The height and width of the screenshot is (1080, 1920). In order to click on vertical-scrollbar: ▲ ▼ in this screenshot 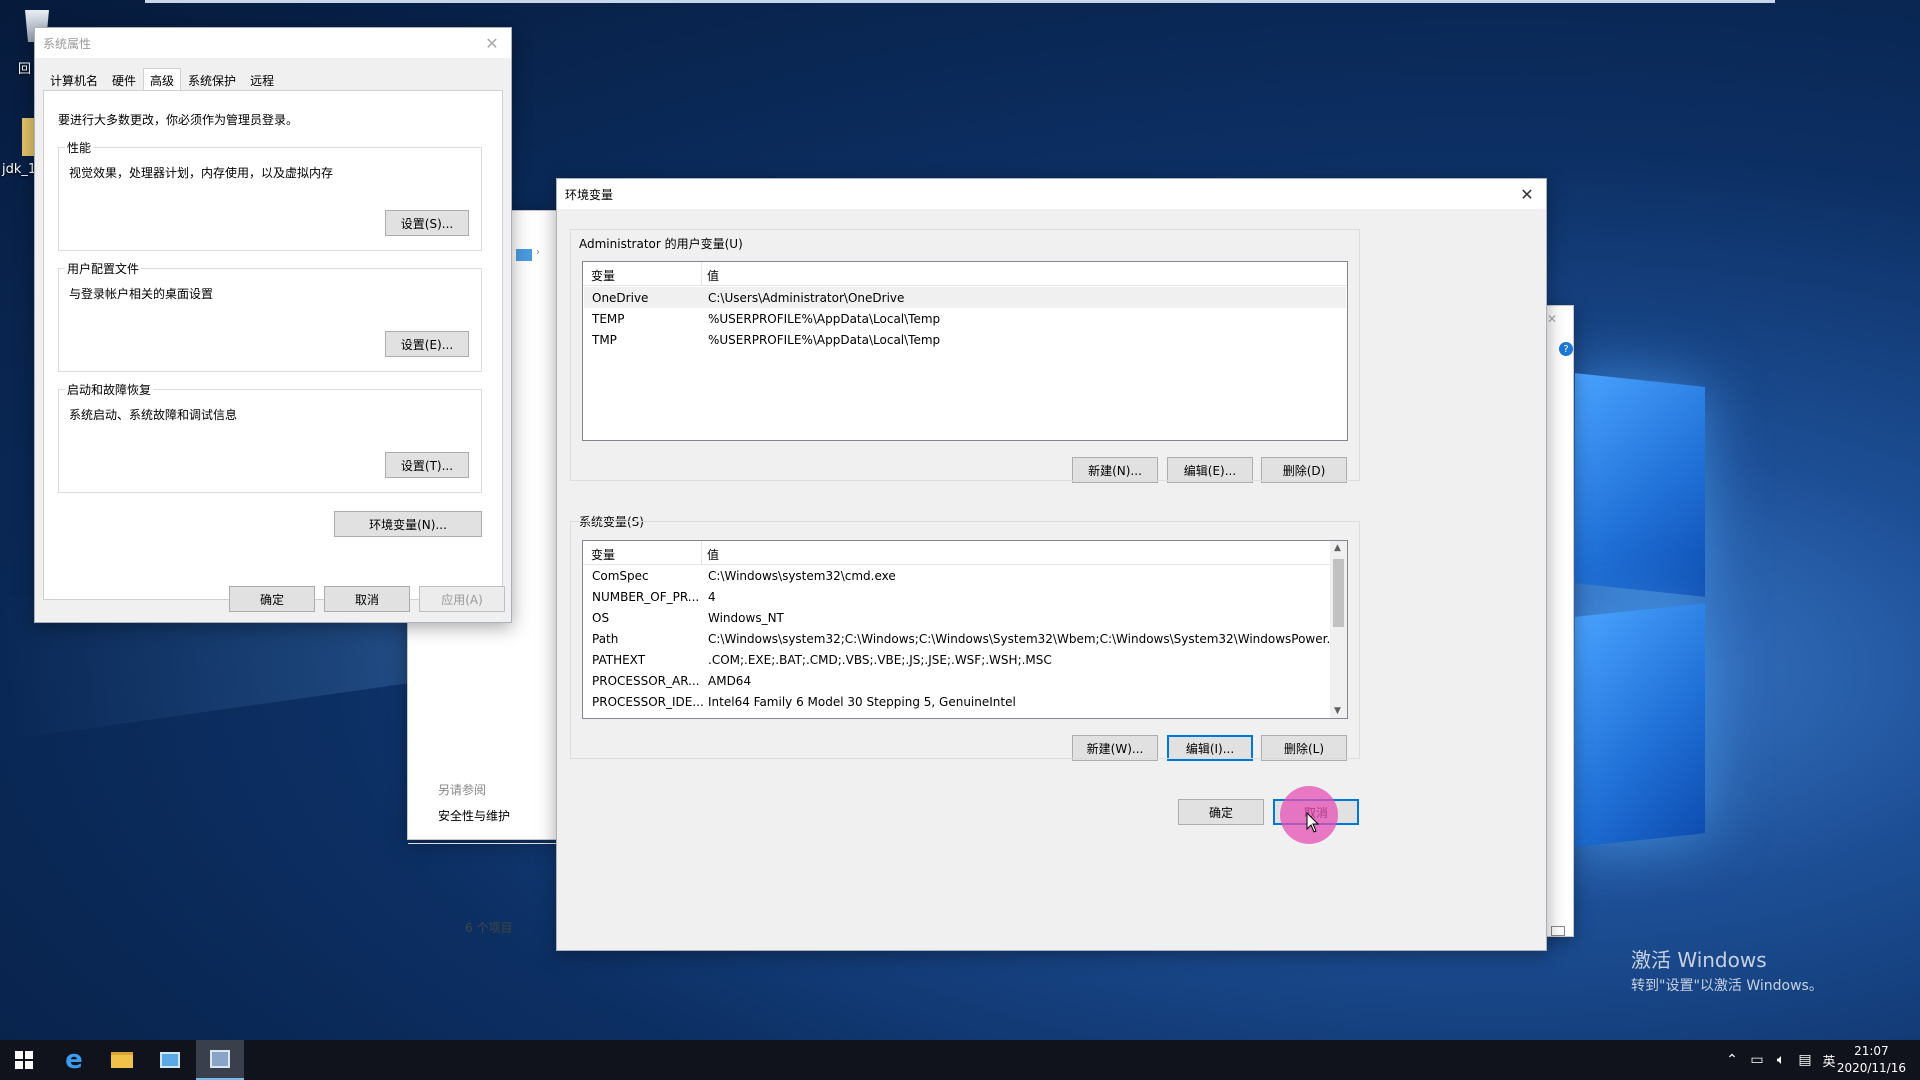, I will do `click(1338, 629)`.